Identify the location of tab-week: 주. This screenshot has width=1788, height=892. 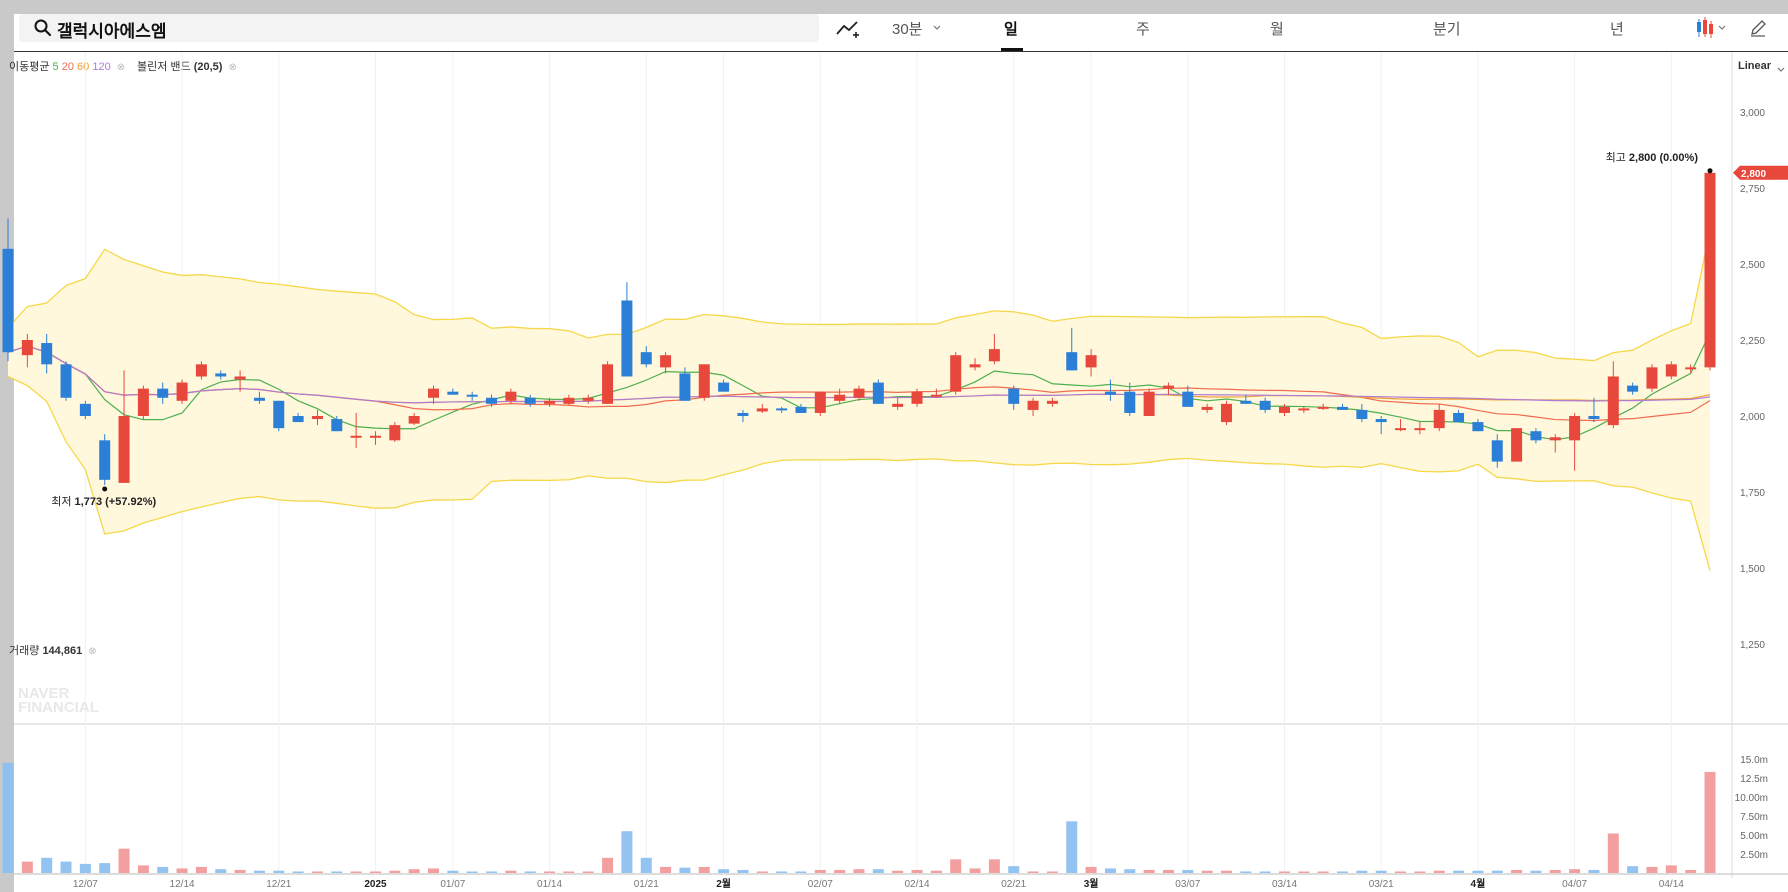
(1143, 28).